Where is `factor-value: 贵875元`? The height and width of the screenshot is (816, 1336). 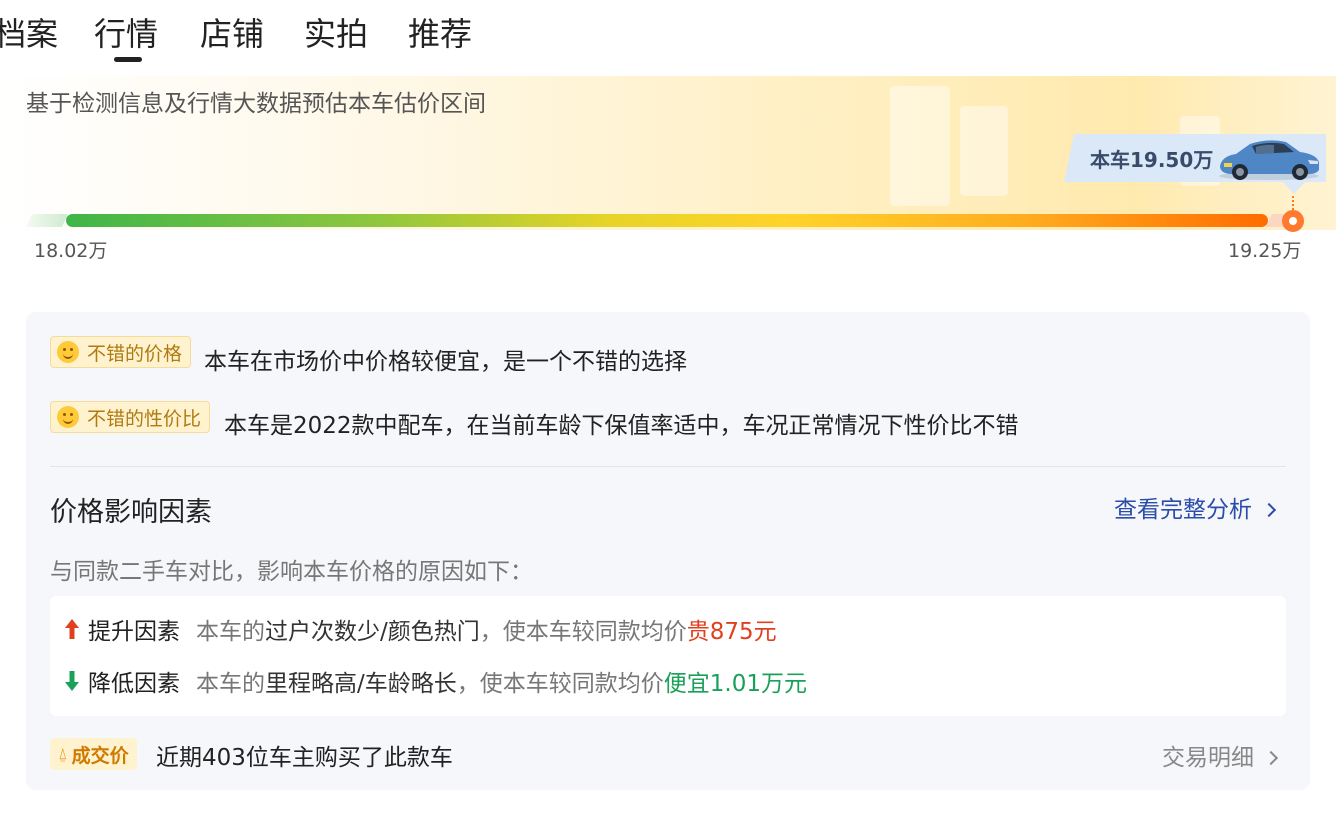 factor-value: 贵875元 is located at coordinates (731, 632).